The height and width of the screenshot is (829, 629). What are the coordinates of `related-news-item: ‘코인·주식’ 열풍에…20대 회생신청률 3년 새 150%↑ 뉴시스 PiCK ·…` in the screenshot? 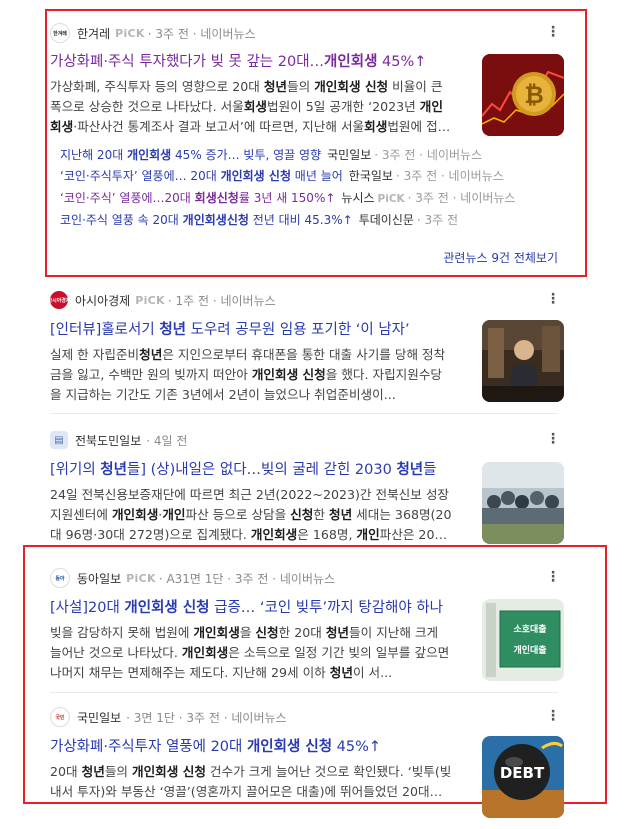 It's located at (287, 198).